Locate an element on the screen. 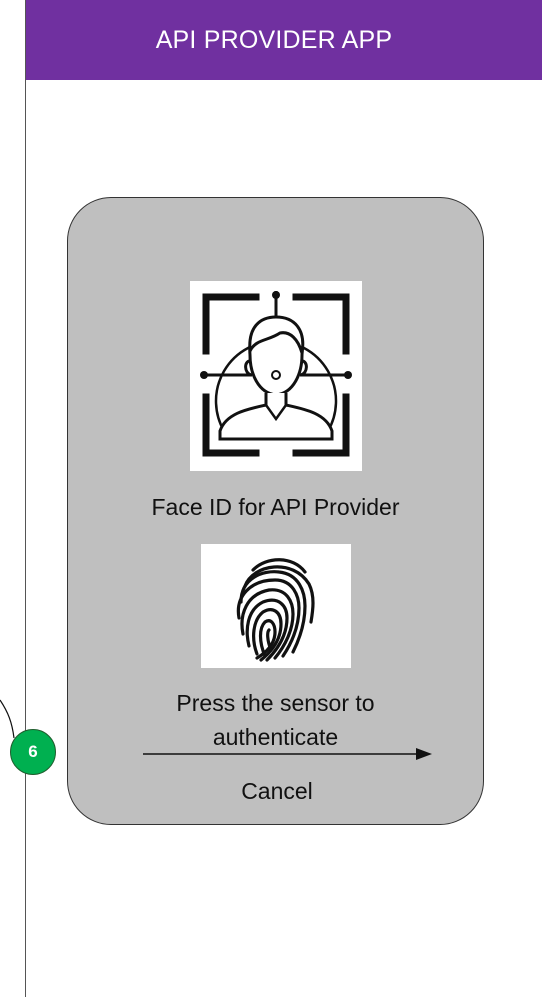 This screenshot has width=542, height=997. step-number-badge: 6 is located at coordinates (33, 752).